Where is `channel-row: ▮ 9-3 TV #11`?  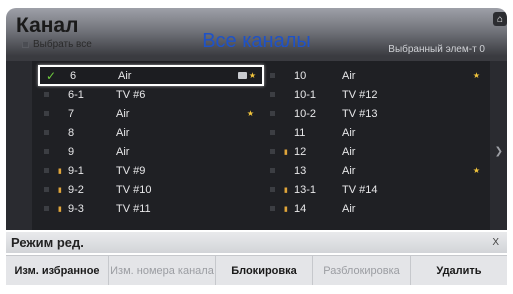
channel-row: ▮ 9-3 TV #11 is located at coordinates (151, 208).